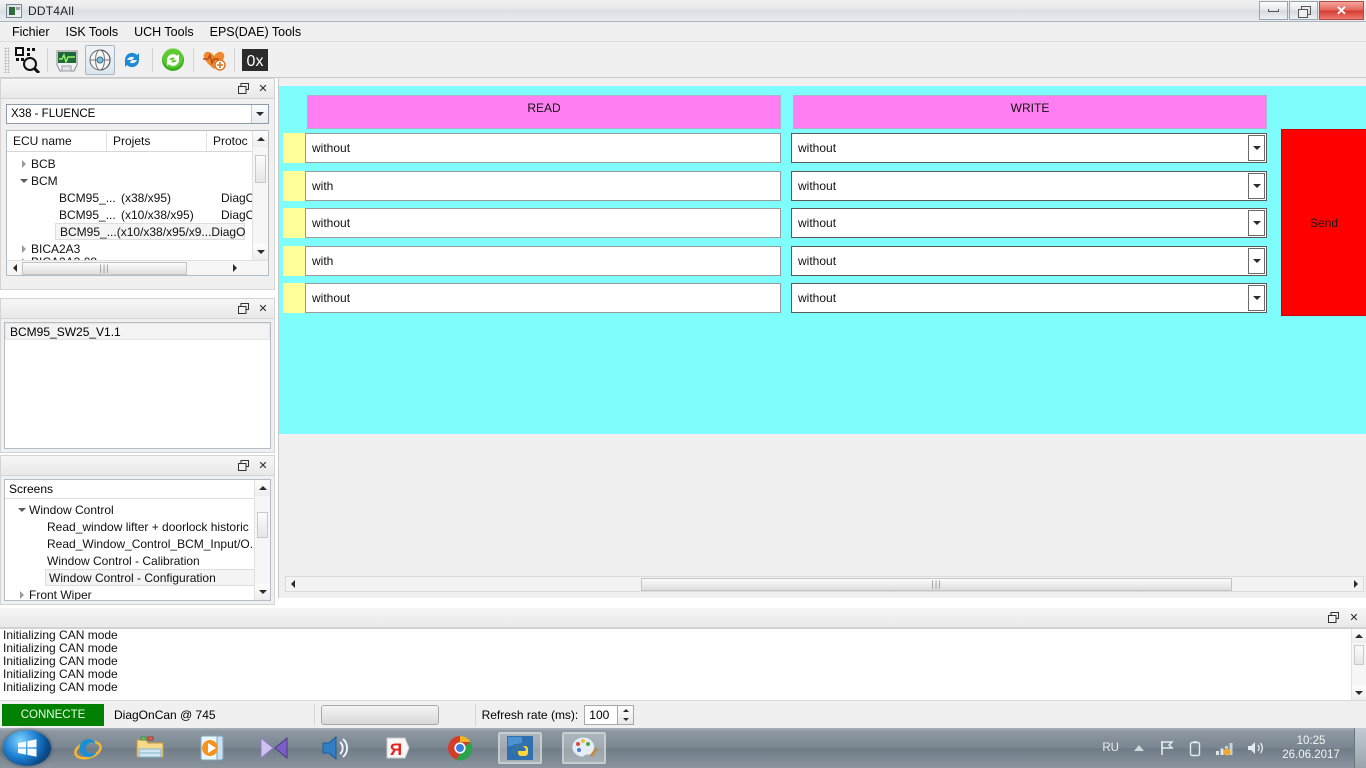  I want to click on volume-app-icon, so click(336, 748).